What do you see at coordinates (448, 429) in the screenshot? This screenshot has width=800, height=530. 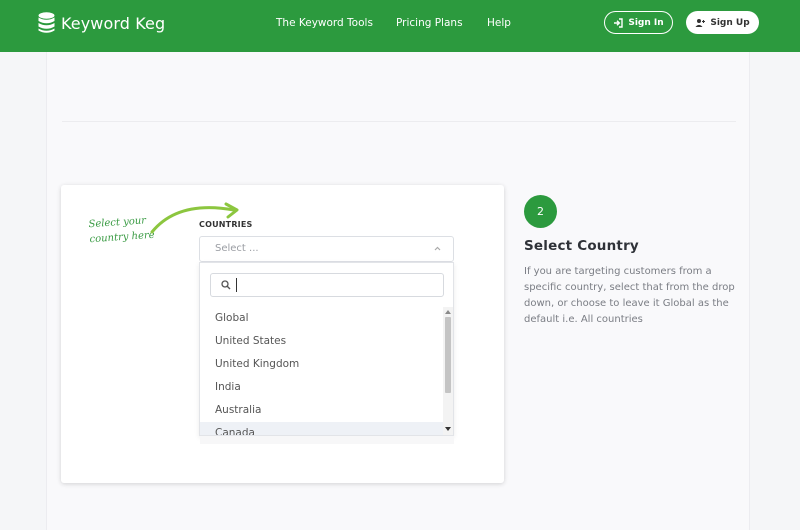 I see `scroll-down-arrow-icon` at bounding box center [448, 429].